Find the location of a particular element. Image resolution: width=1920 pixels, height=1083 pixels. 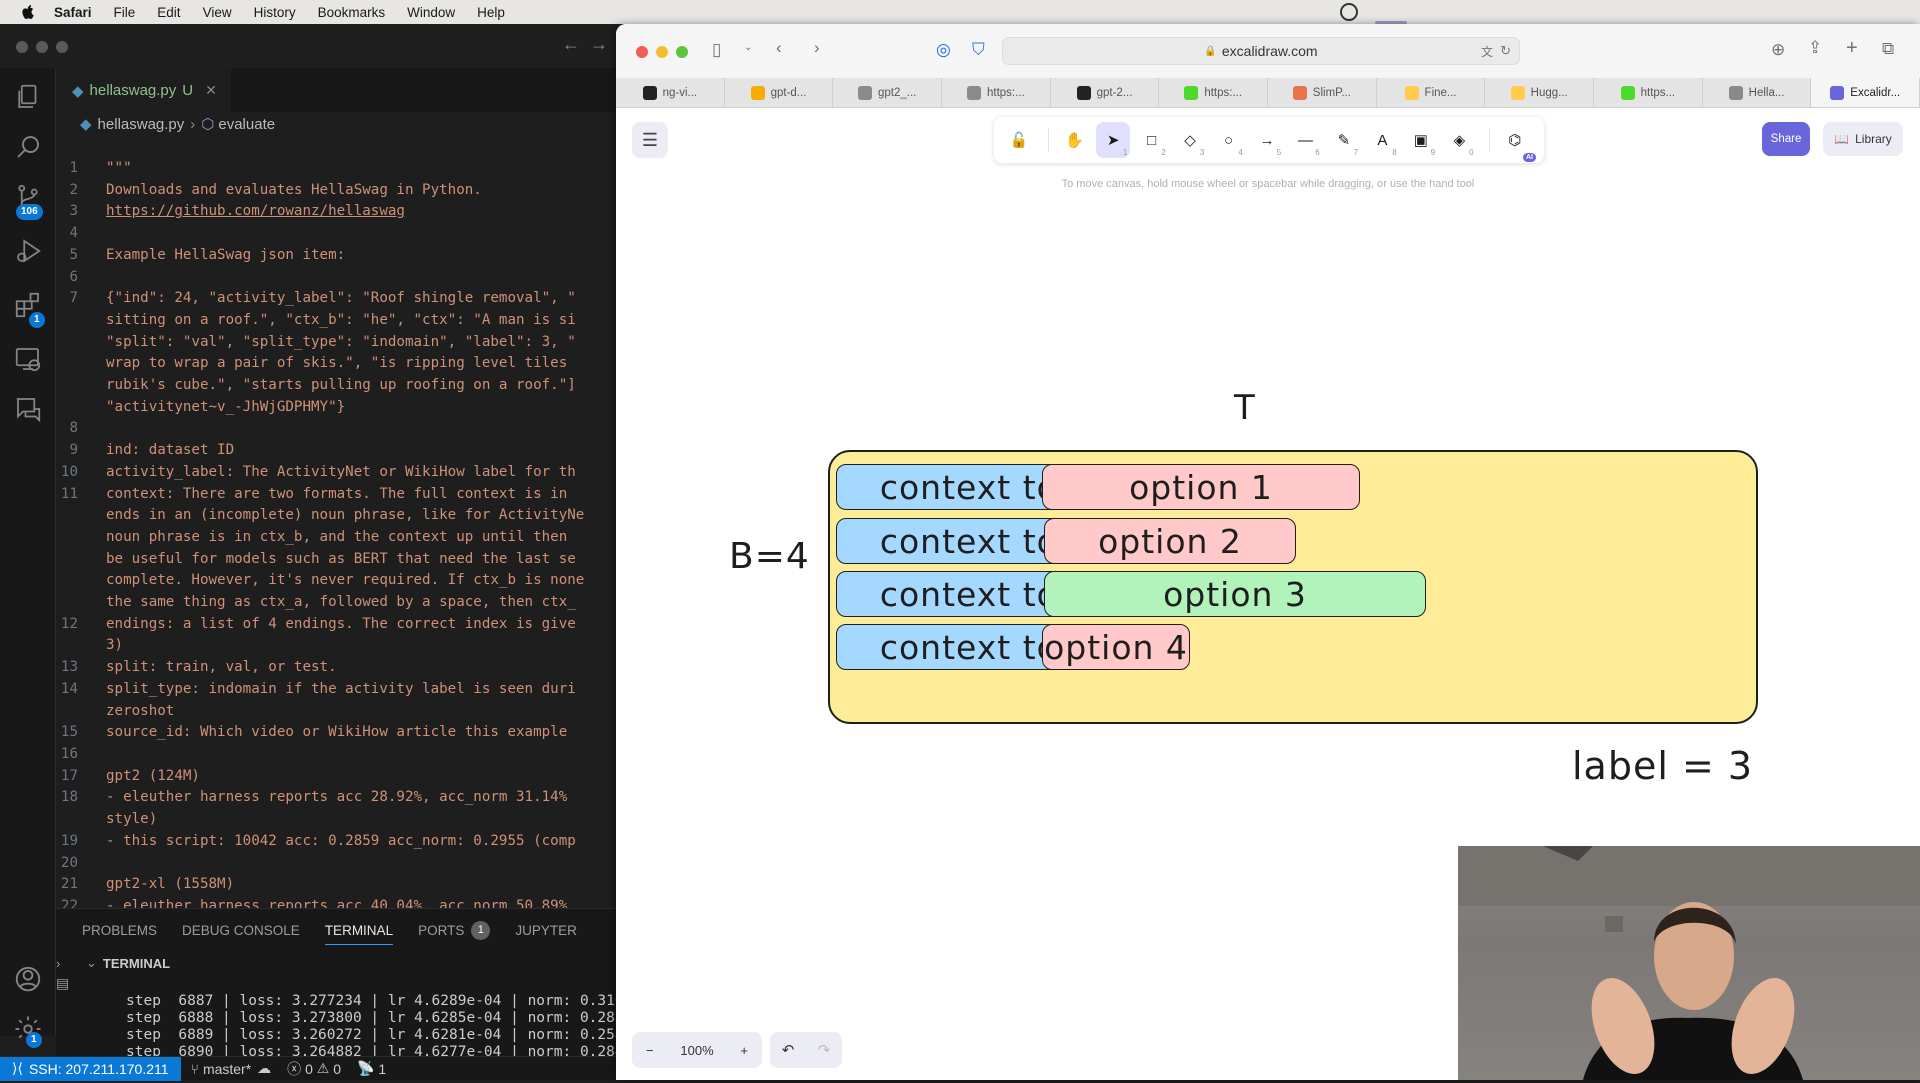

1password-icon: ◎ is located at coordinates (943, 50).